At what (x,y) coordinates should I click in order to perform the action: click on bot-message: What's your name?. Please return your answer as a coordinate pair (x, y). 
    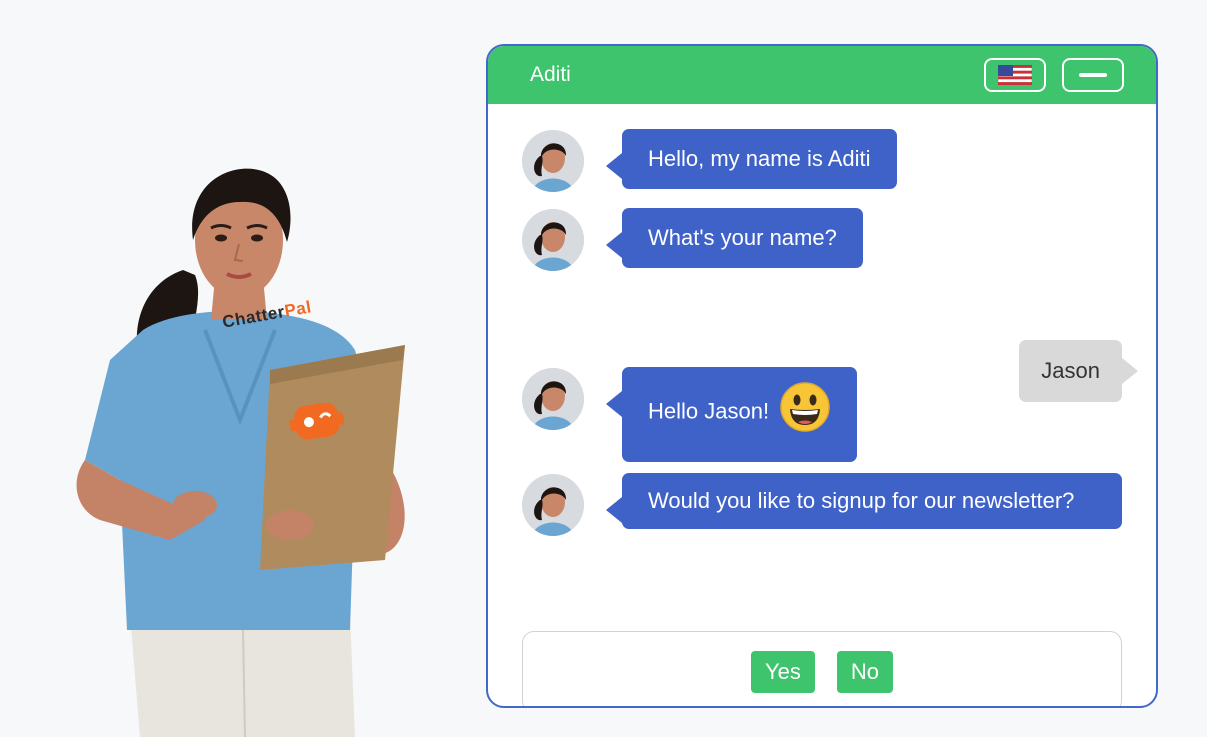
    Looking at the image, I should click on (692, 239).